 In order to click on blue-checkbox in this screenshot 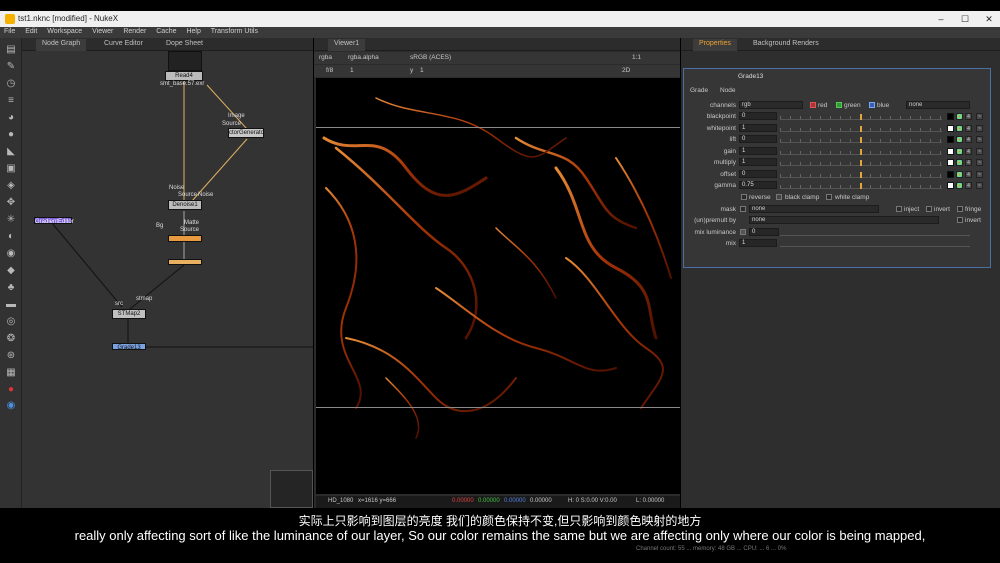, I will do `click(872, 105)`.